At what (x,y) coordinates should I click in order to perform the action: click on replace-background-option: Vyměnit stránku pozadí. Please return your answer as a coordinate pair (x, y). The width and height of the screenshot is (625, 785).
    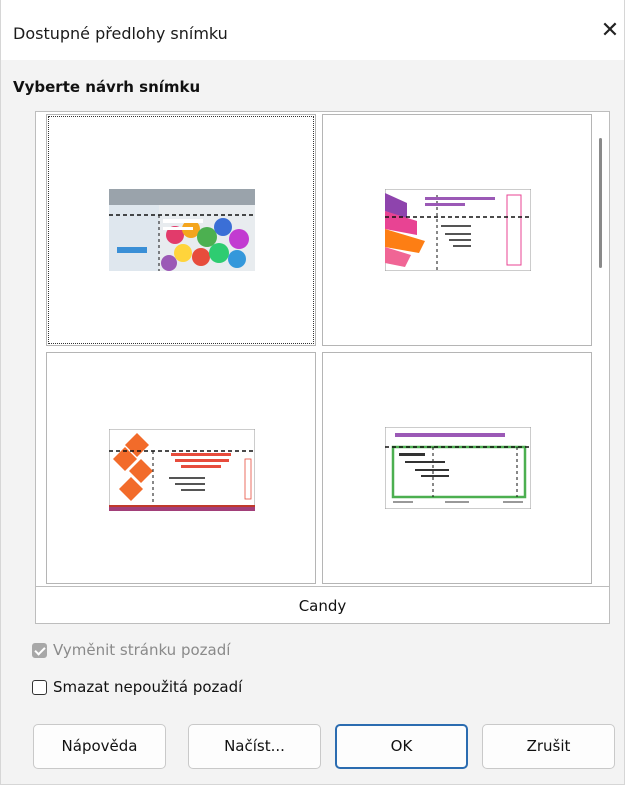
    Looking at the image, I should click on (131, 650).